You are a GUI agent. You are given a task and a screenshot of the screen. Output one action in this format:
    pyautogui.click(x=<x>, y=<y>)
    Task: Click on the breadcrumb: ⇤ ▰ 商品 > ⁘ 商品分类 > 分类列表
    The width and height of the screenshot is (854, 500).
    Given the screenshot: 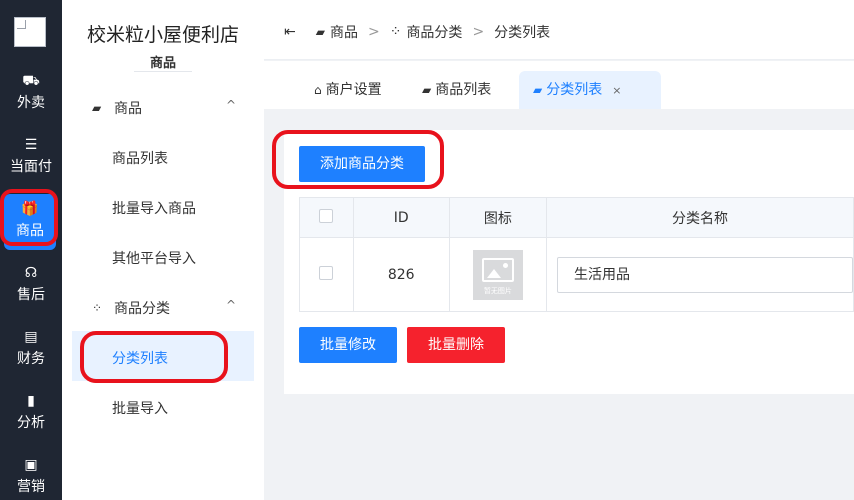 What is the action you would take?
    pyautogui.click(x=417, y=32)
    